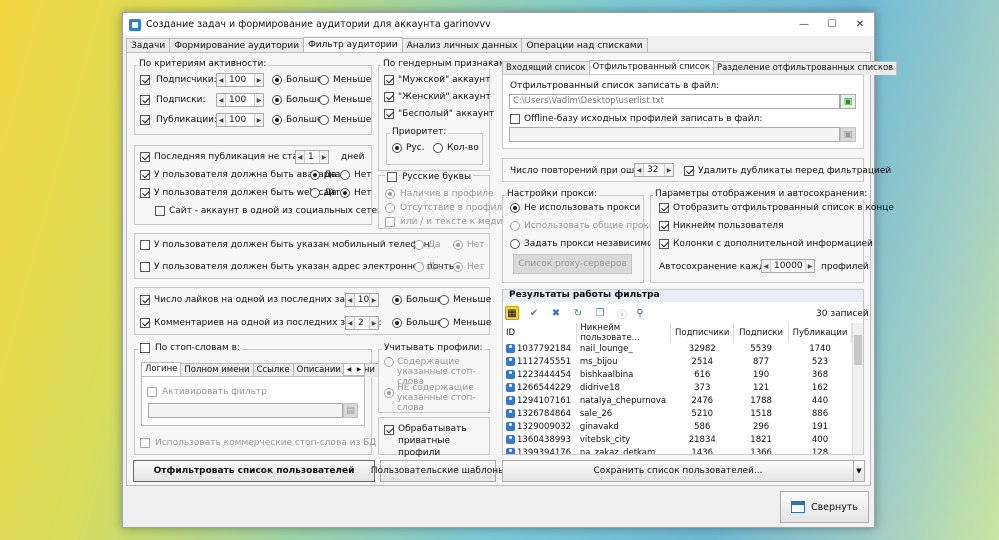 The width and height of the screenshot is (999, 540). I want to click on table-row: 1329009032 ginavakd 586 296 191, so click(677, 426).